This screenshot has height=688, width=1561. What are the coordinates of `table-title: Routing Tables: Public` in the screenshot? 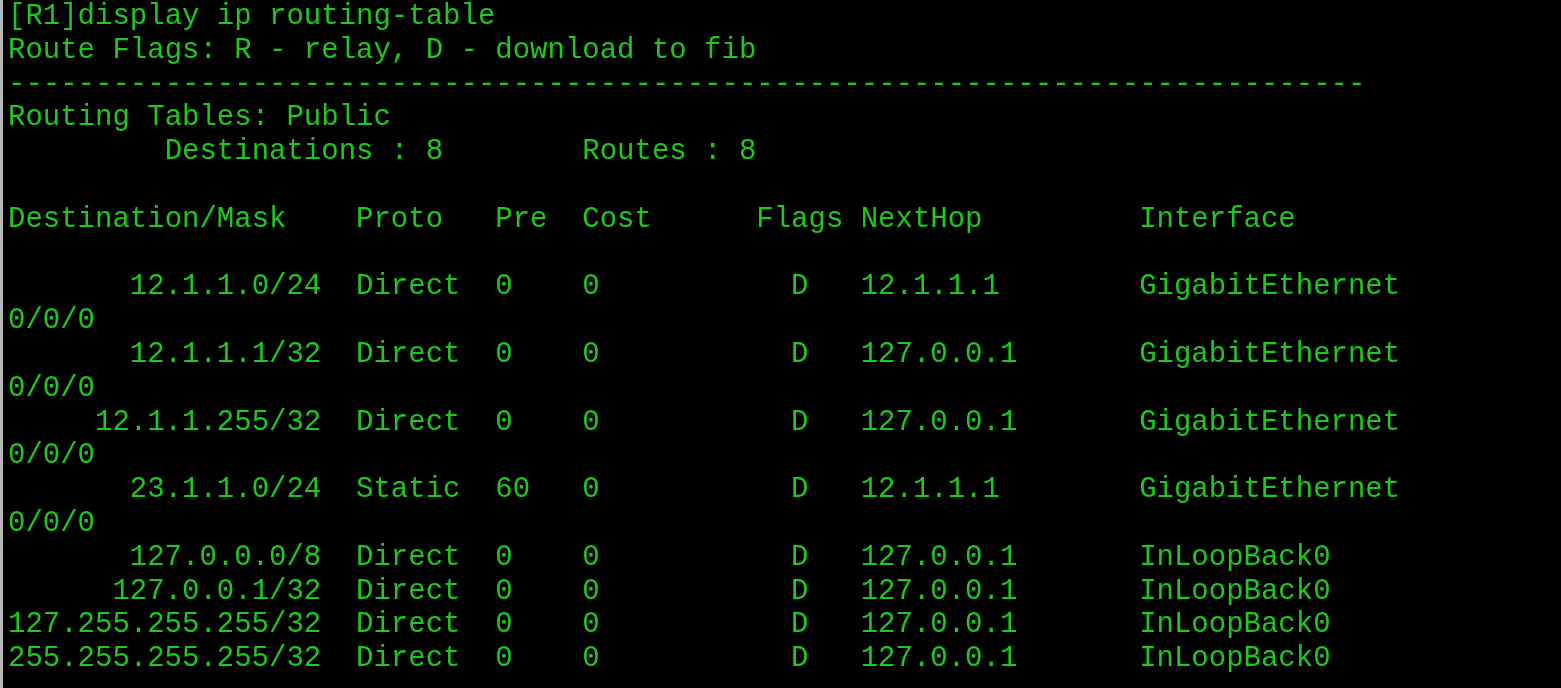 It's located at (199, 118).